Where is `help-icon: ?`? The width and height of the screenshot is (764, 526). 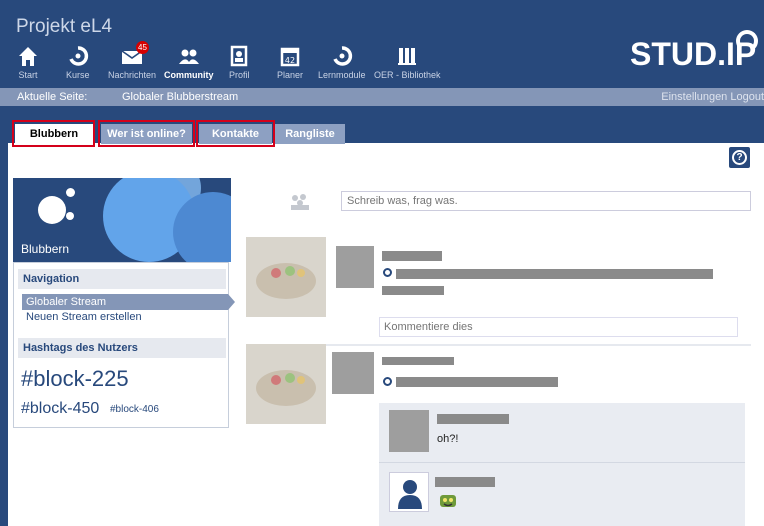
help-icon: ? is located at coordinates (739, 157).